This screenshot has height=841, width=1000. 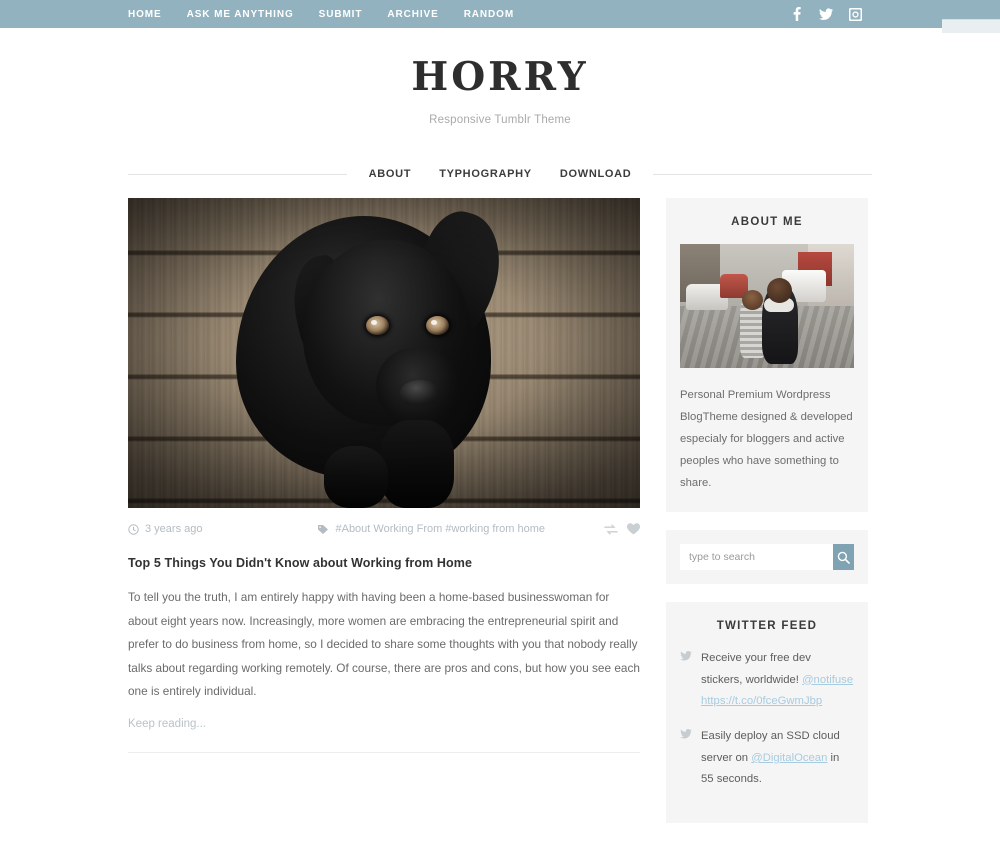 I want to click on search-button, so click(x=843, y=557).